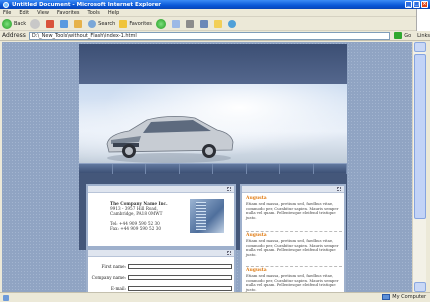  Describe the element at coordinates (43, 13) in the screenshot. I see `menu-view: View` at that location.